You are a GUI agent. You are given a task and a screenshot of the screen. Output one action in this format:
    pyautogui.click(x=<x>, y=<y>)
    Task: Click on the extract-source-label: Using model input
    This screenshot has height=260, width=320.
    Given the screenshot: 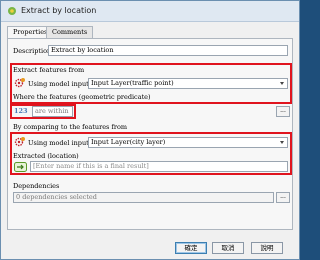 What is the action you would take?
    pyautogui.click(x=58, y=84)
    